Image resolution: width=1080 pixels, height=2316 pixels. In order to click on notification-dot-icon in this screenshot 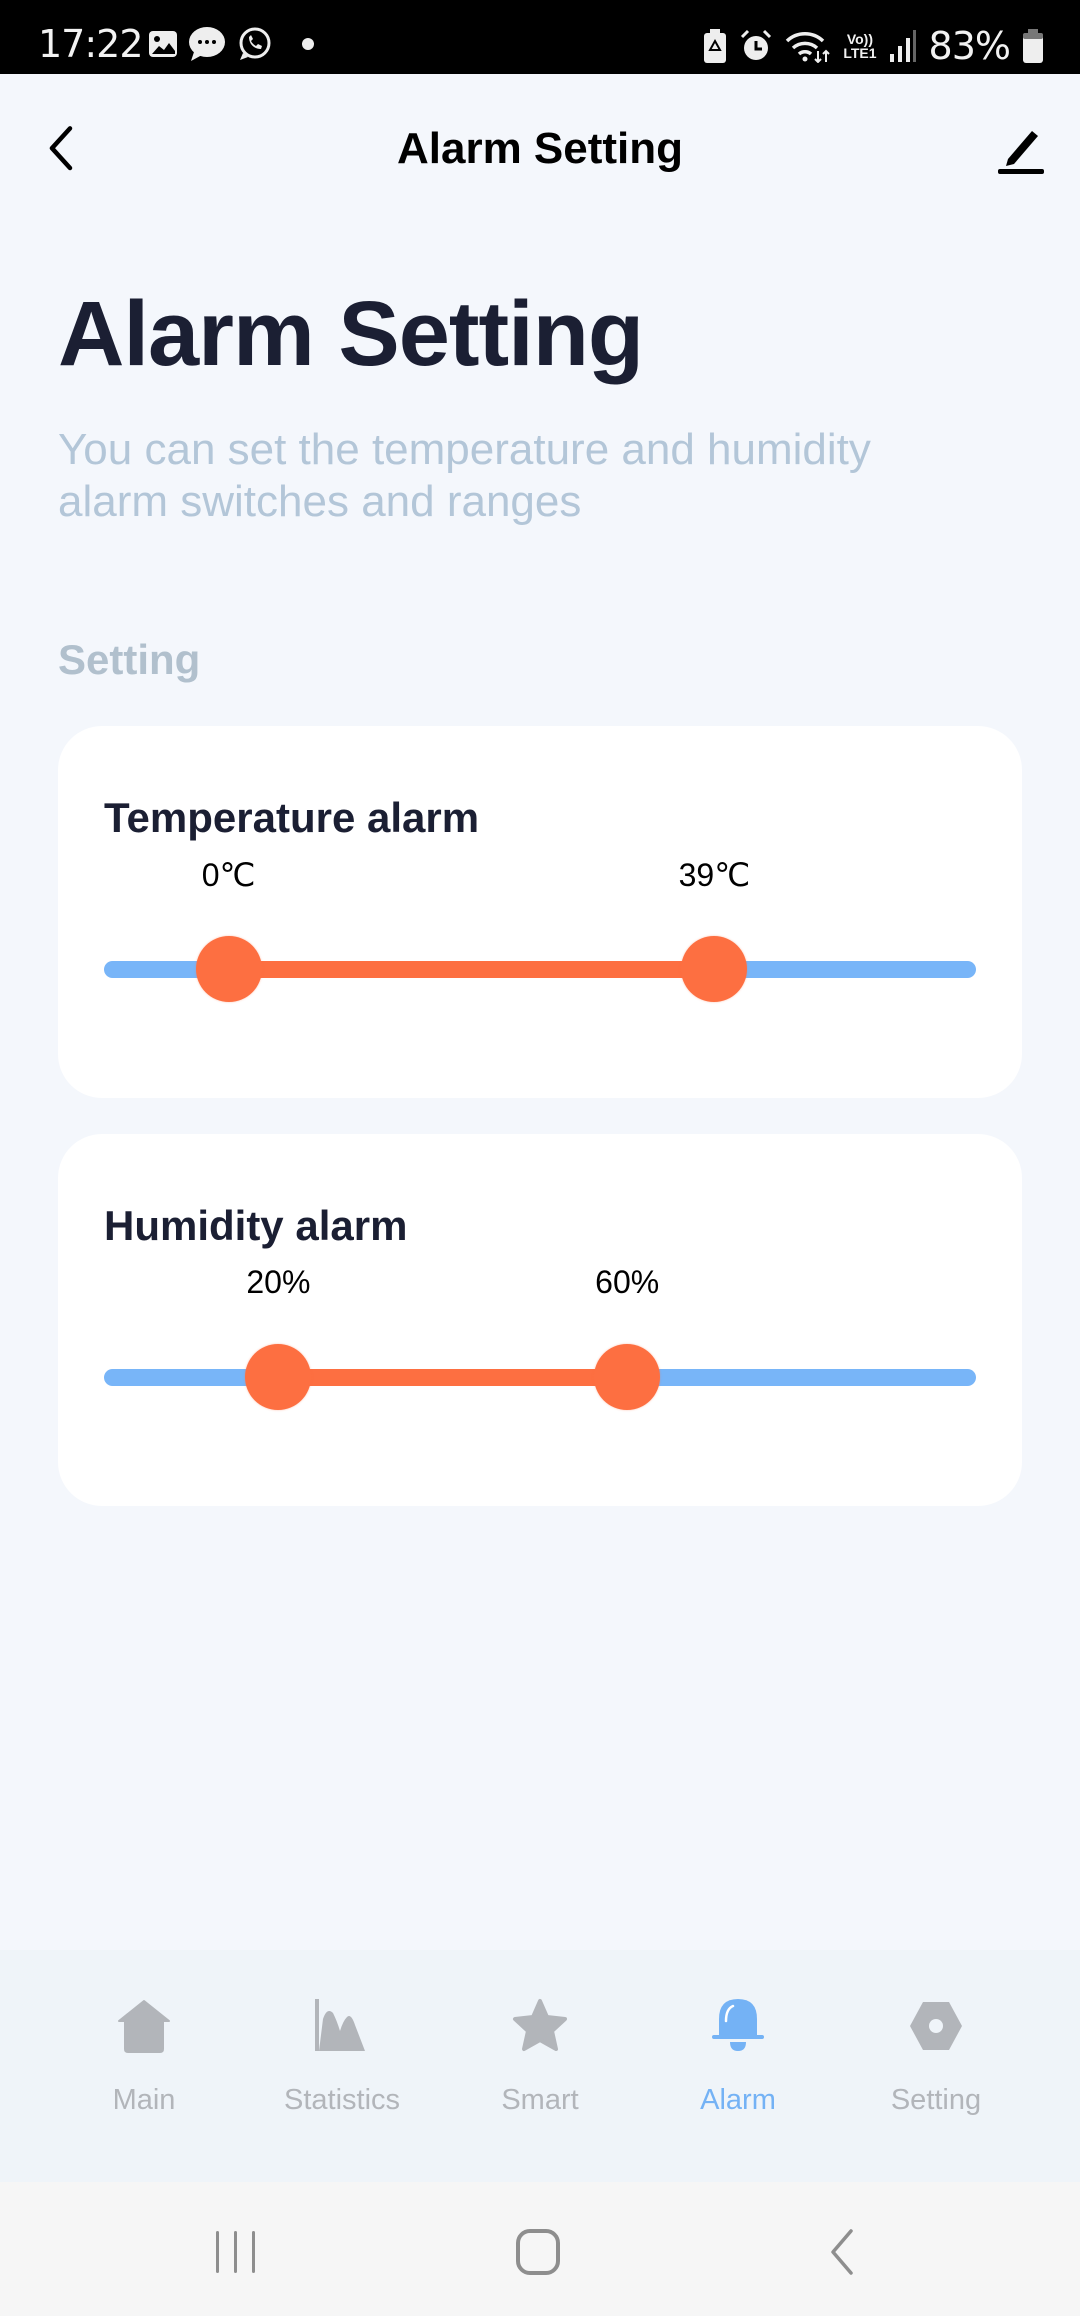, I will do `click(308, 44)`.